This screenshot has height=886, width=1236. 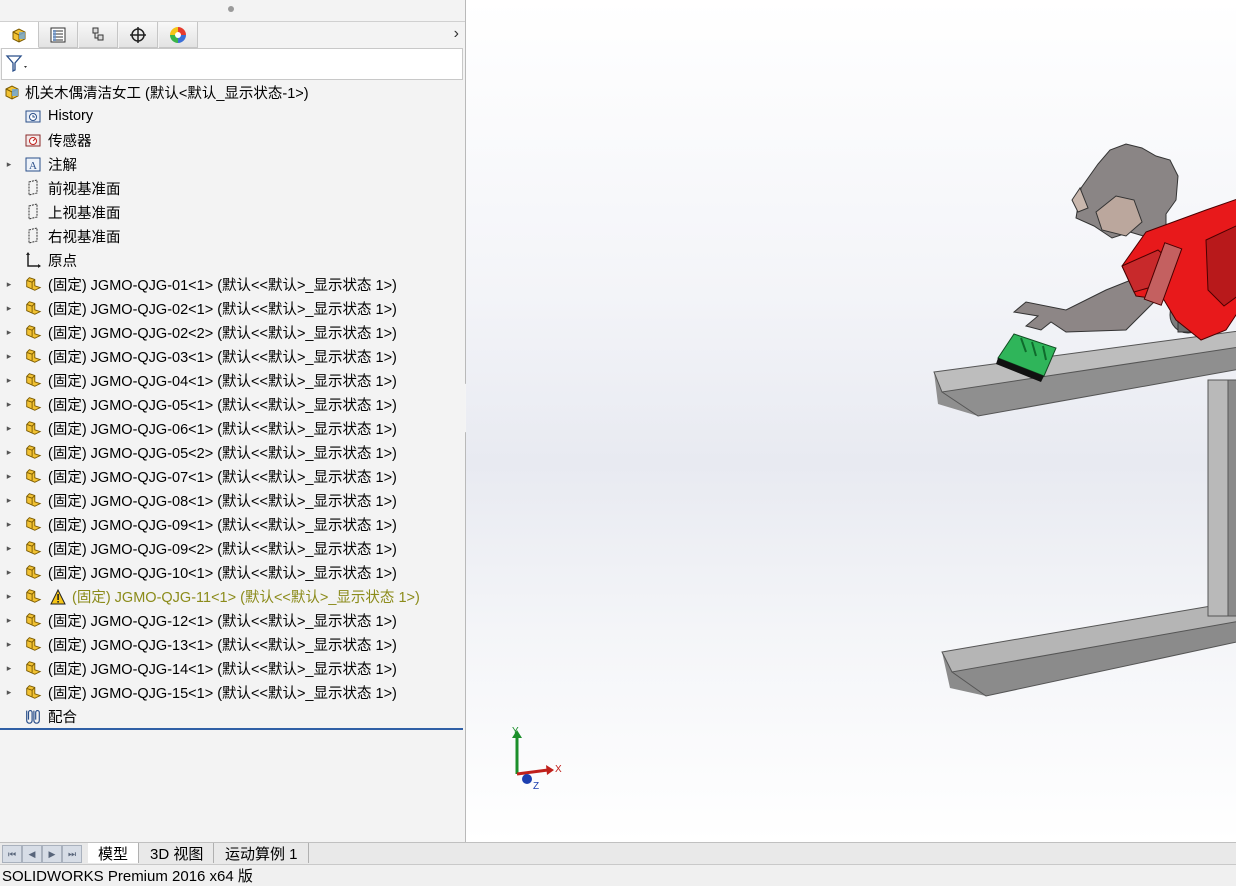 I want to click on tree-item-label: (固定) JGMO-QJG-07<1> (默认<<默认>_显示状态 1>), so click(x=222, y=477).